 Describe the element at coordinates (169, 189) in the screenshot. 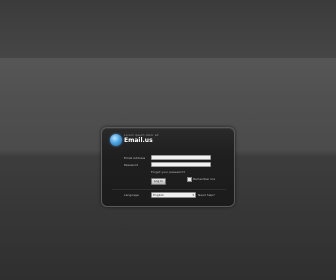

I see `panel-divider` at that location.